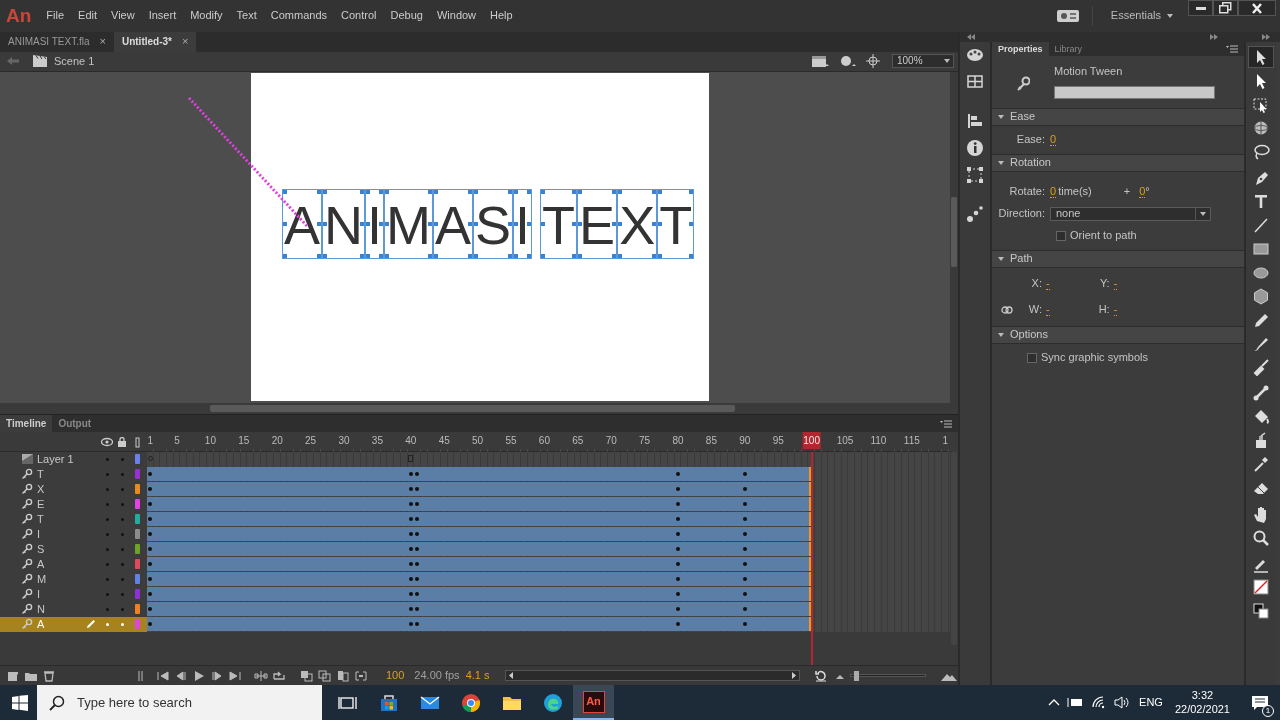 The image size is (1280, 720). What do you see at coordinates (954, 549) in the screenshot?
I see `scroll-thumb` at bounding box center [954, 549].